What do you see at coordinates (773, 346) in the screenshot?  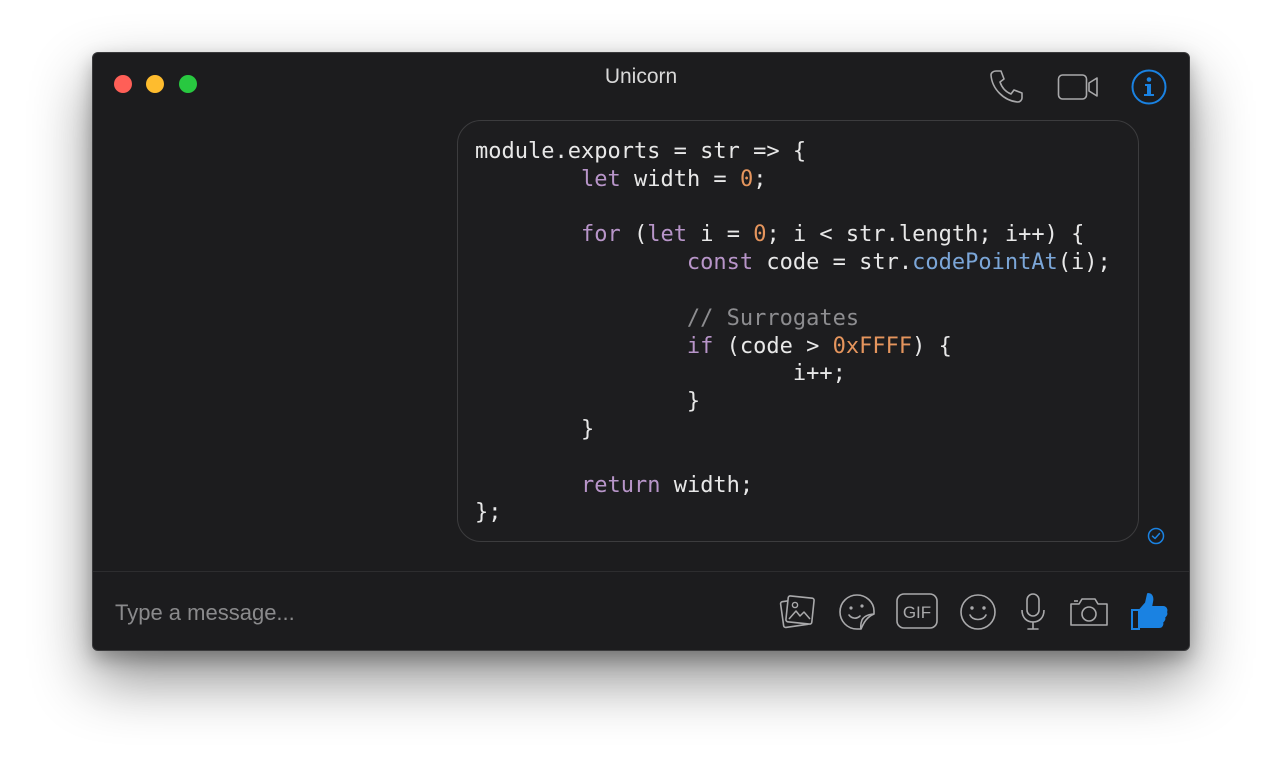 I see `code-token: (code >` at bounding box center [773, 346].